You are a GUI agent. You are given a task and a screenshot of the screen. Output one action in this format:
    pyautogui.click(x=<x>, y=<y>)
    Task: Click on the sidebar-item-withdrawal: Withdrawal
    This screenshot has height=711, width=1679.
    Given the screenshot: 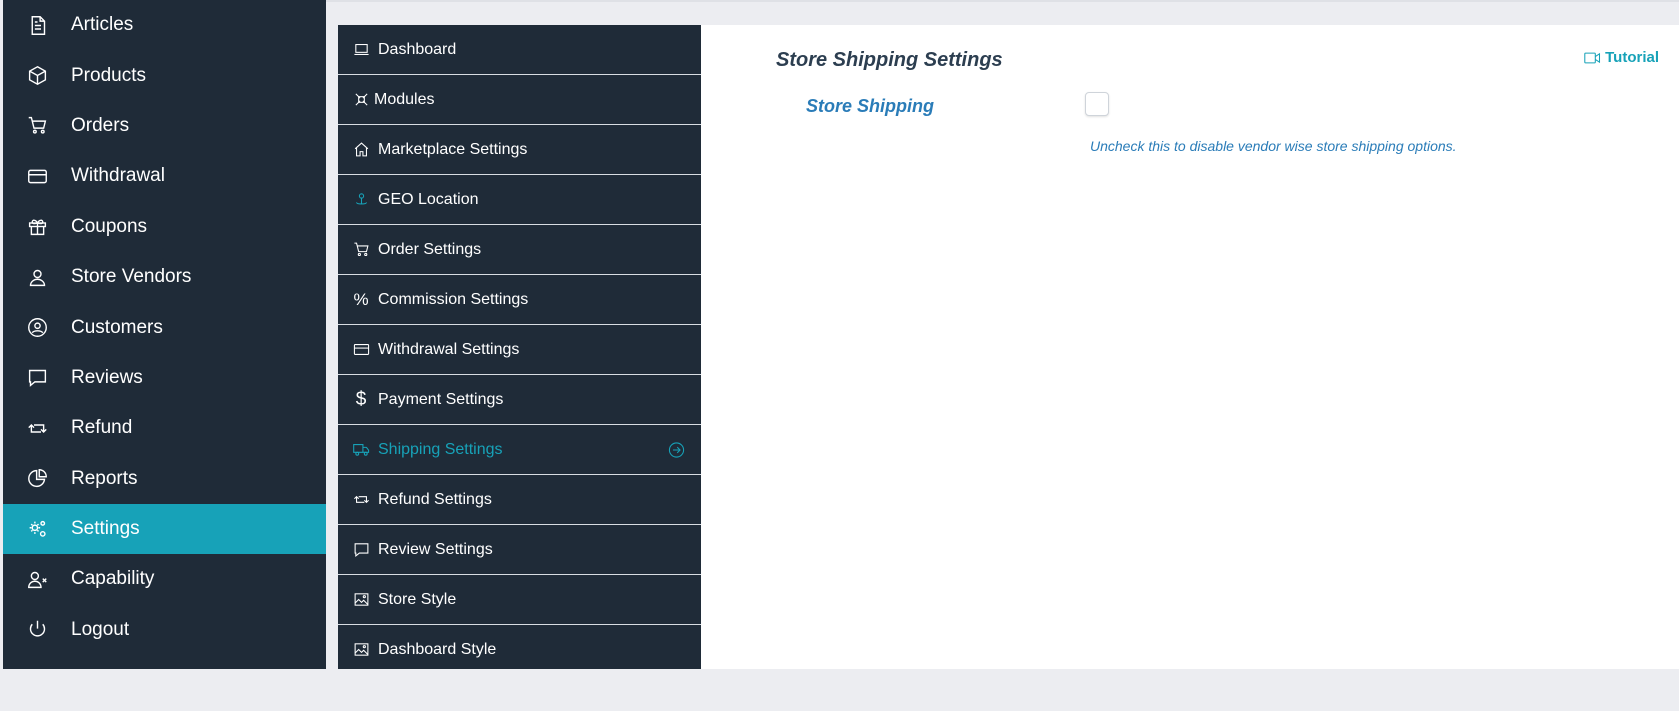 What is the action you would take?
    pyautogui.click(x=164, y=176)
    